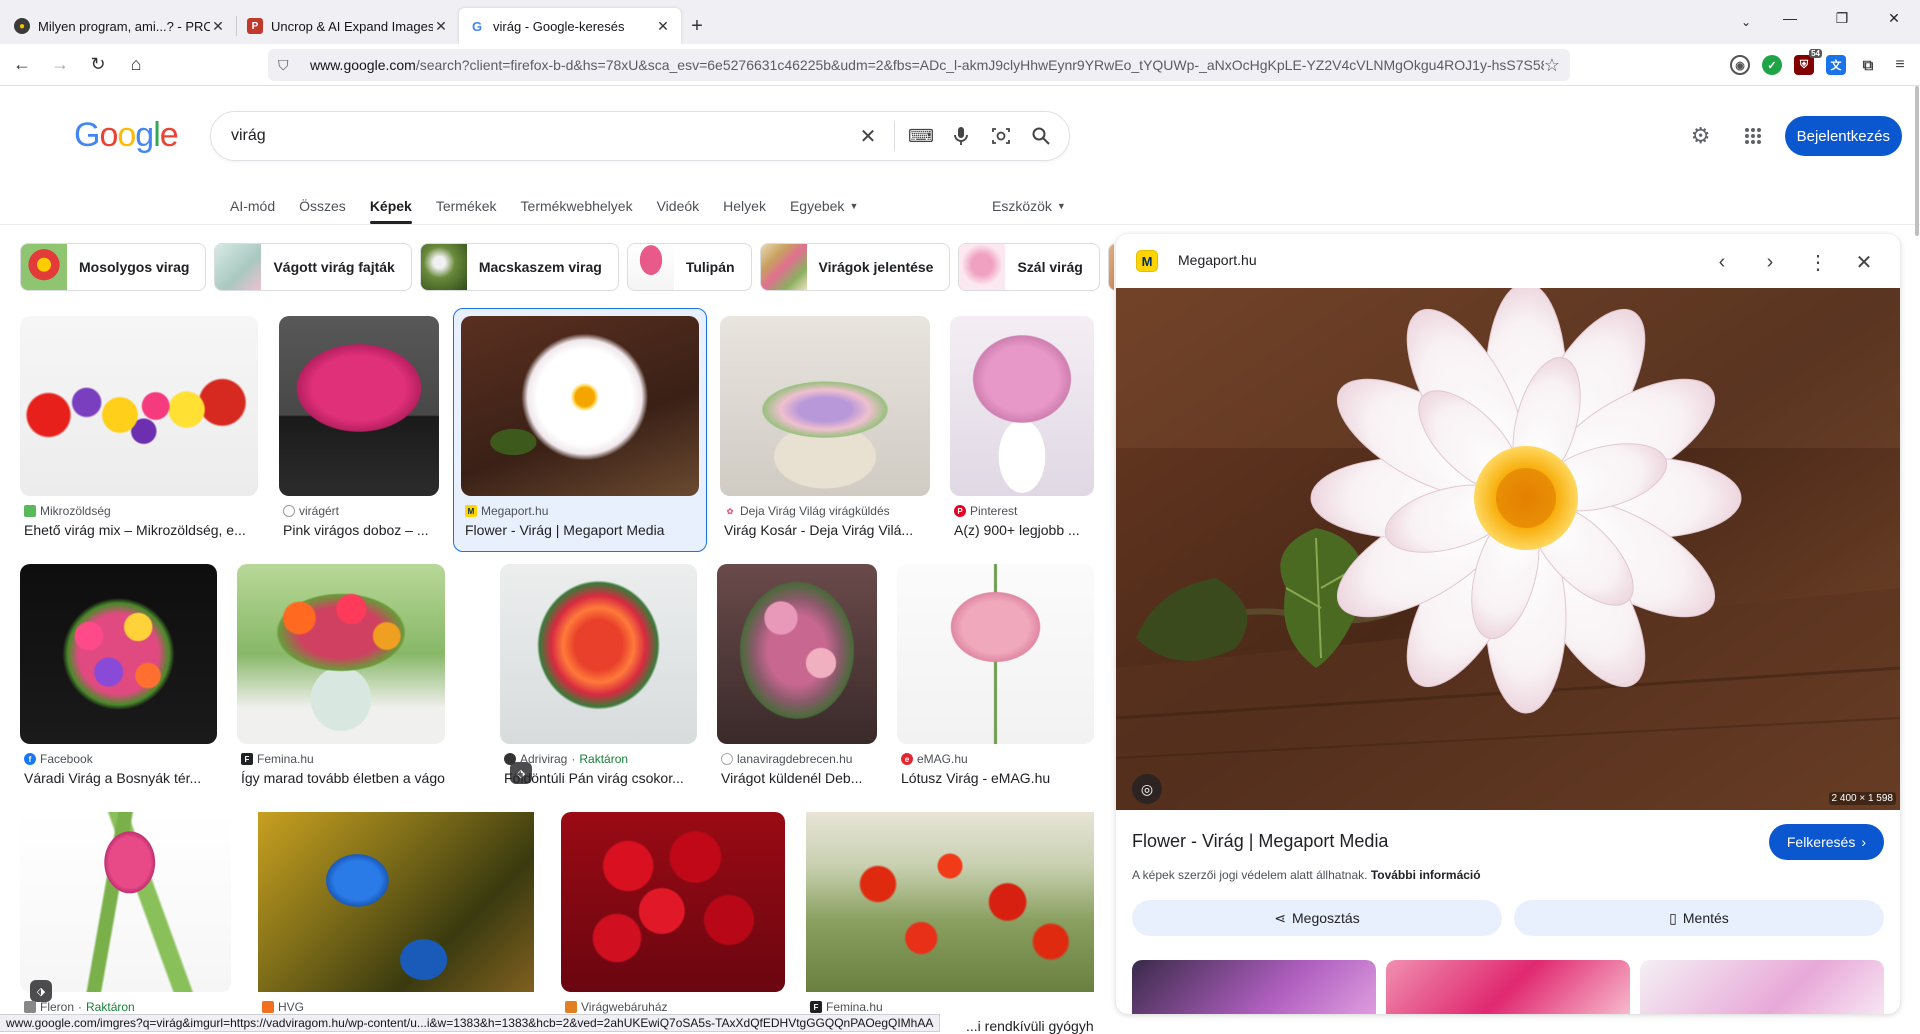  What do you see at coordinates (1317, 918) in the screenshot?
I see `share-button: ⋖ Megosztás` at bounding box center [1317, 918].